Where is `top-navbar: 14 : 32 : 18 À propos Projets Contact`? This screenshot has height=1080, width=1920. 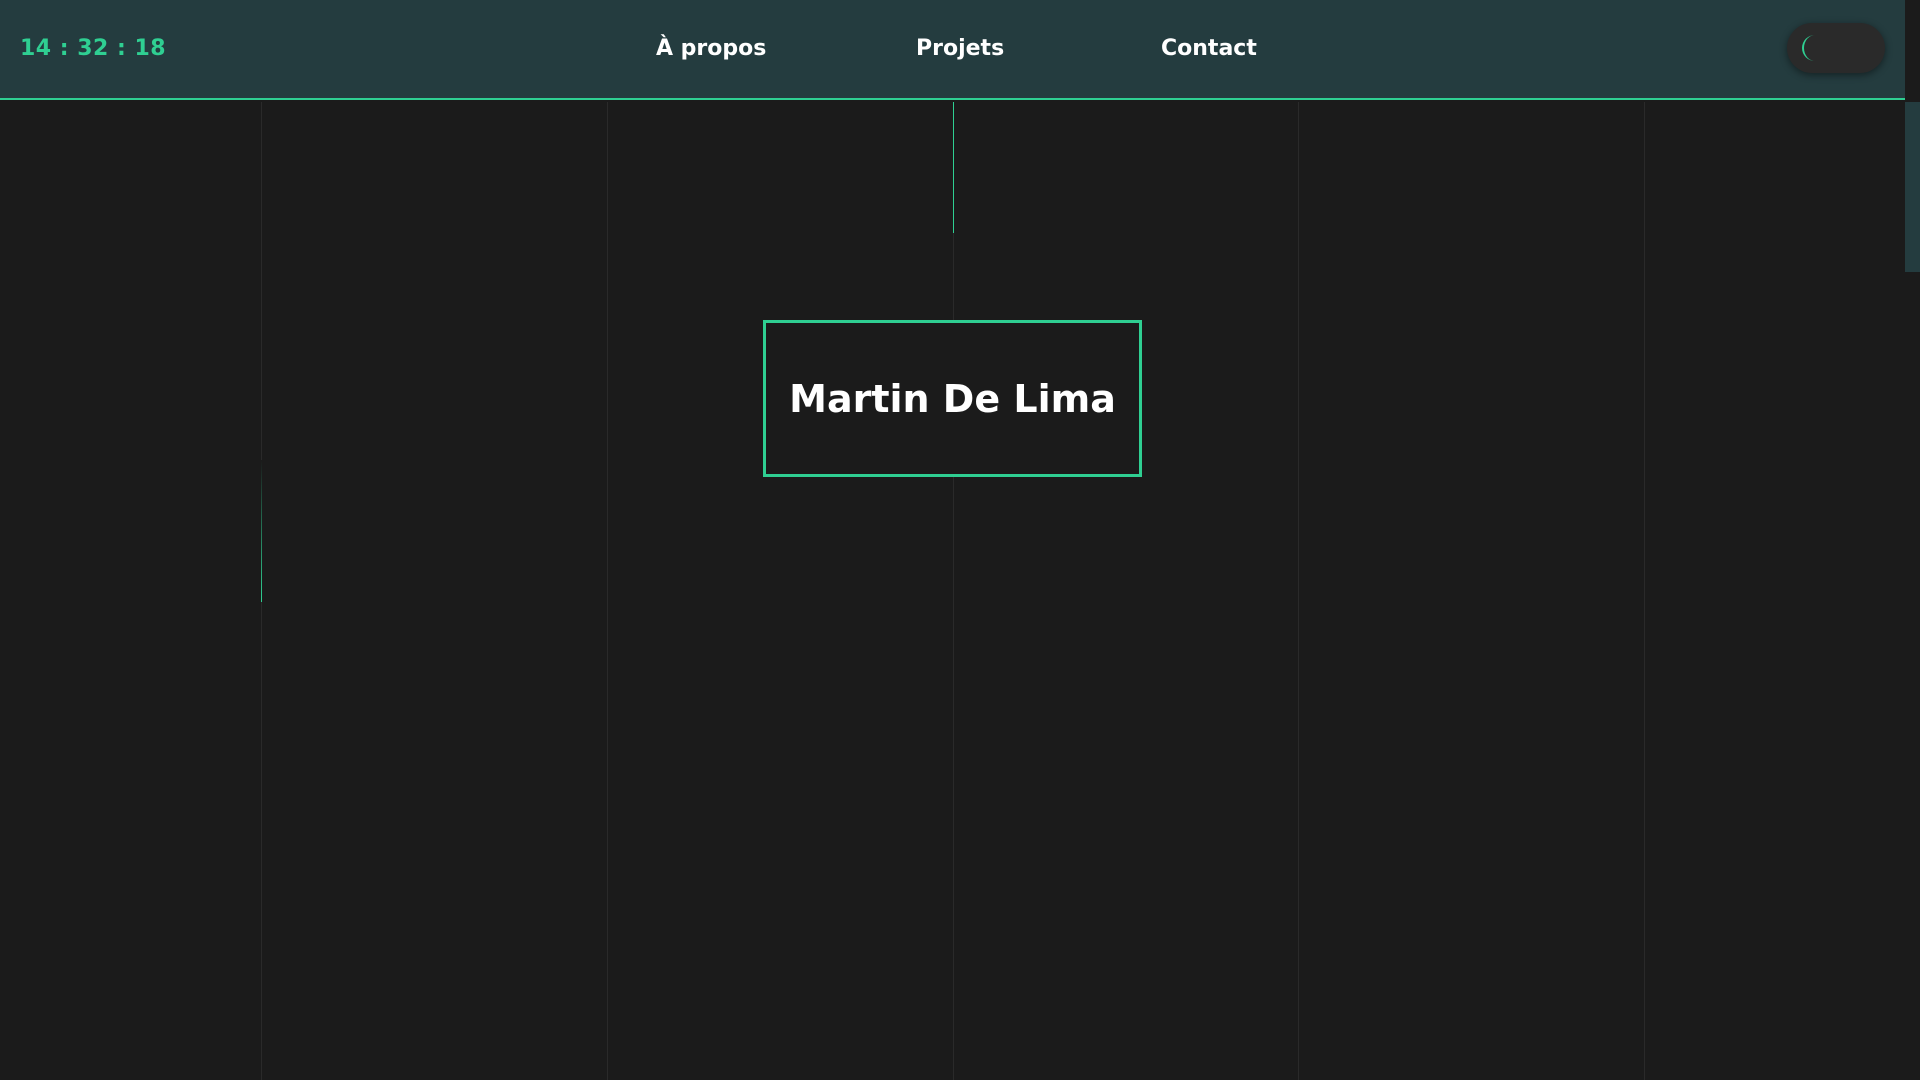
top-navbar: 14 : 32 : 18 À propos Projets Contact is located at coordinates (952, 50).